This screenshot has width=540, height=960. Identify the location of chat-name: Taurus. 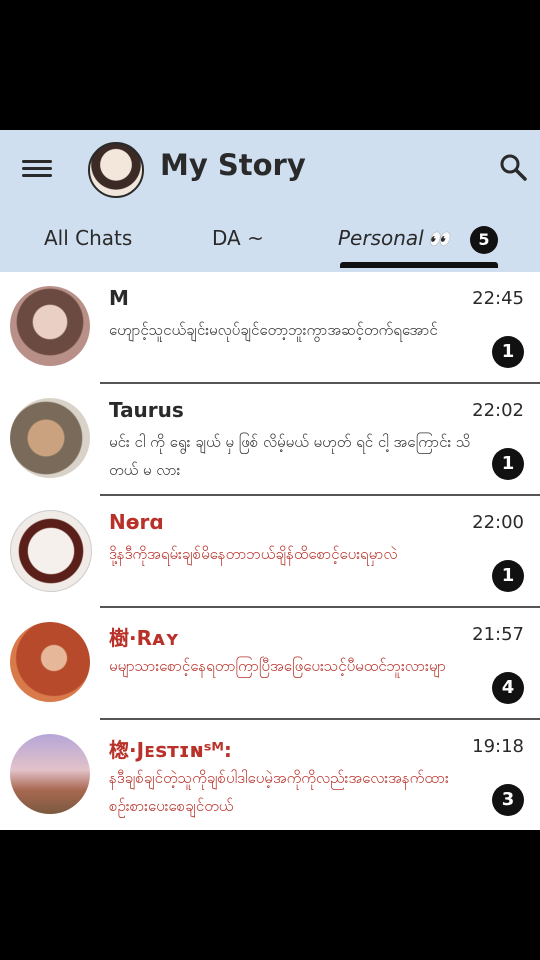
(146, 410).